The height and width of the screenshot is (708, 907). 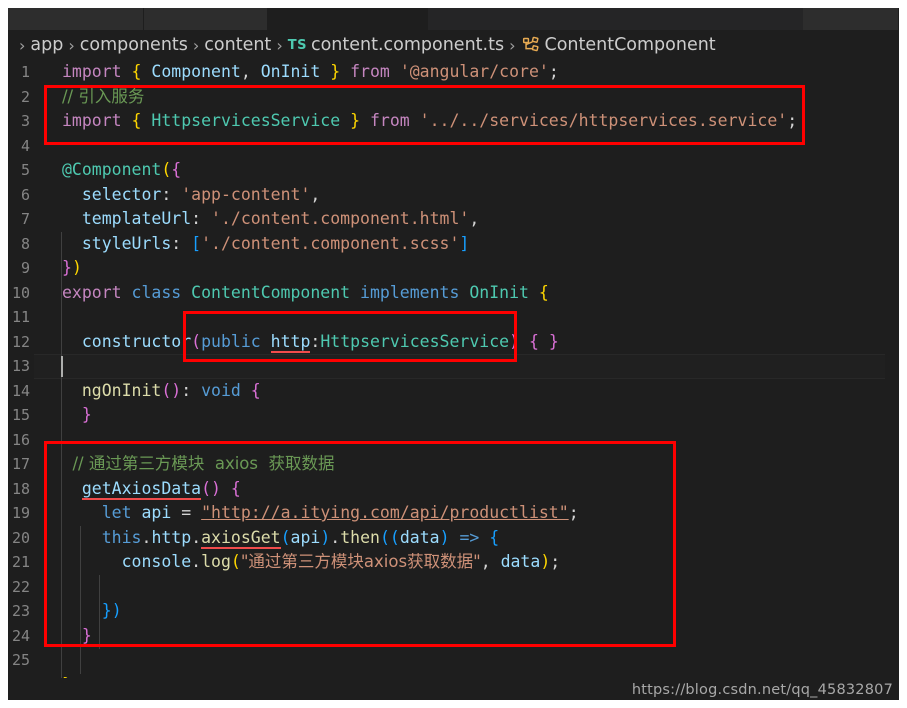 I want to click on line-number: 12, so click(x=20, y=341).